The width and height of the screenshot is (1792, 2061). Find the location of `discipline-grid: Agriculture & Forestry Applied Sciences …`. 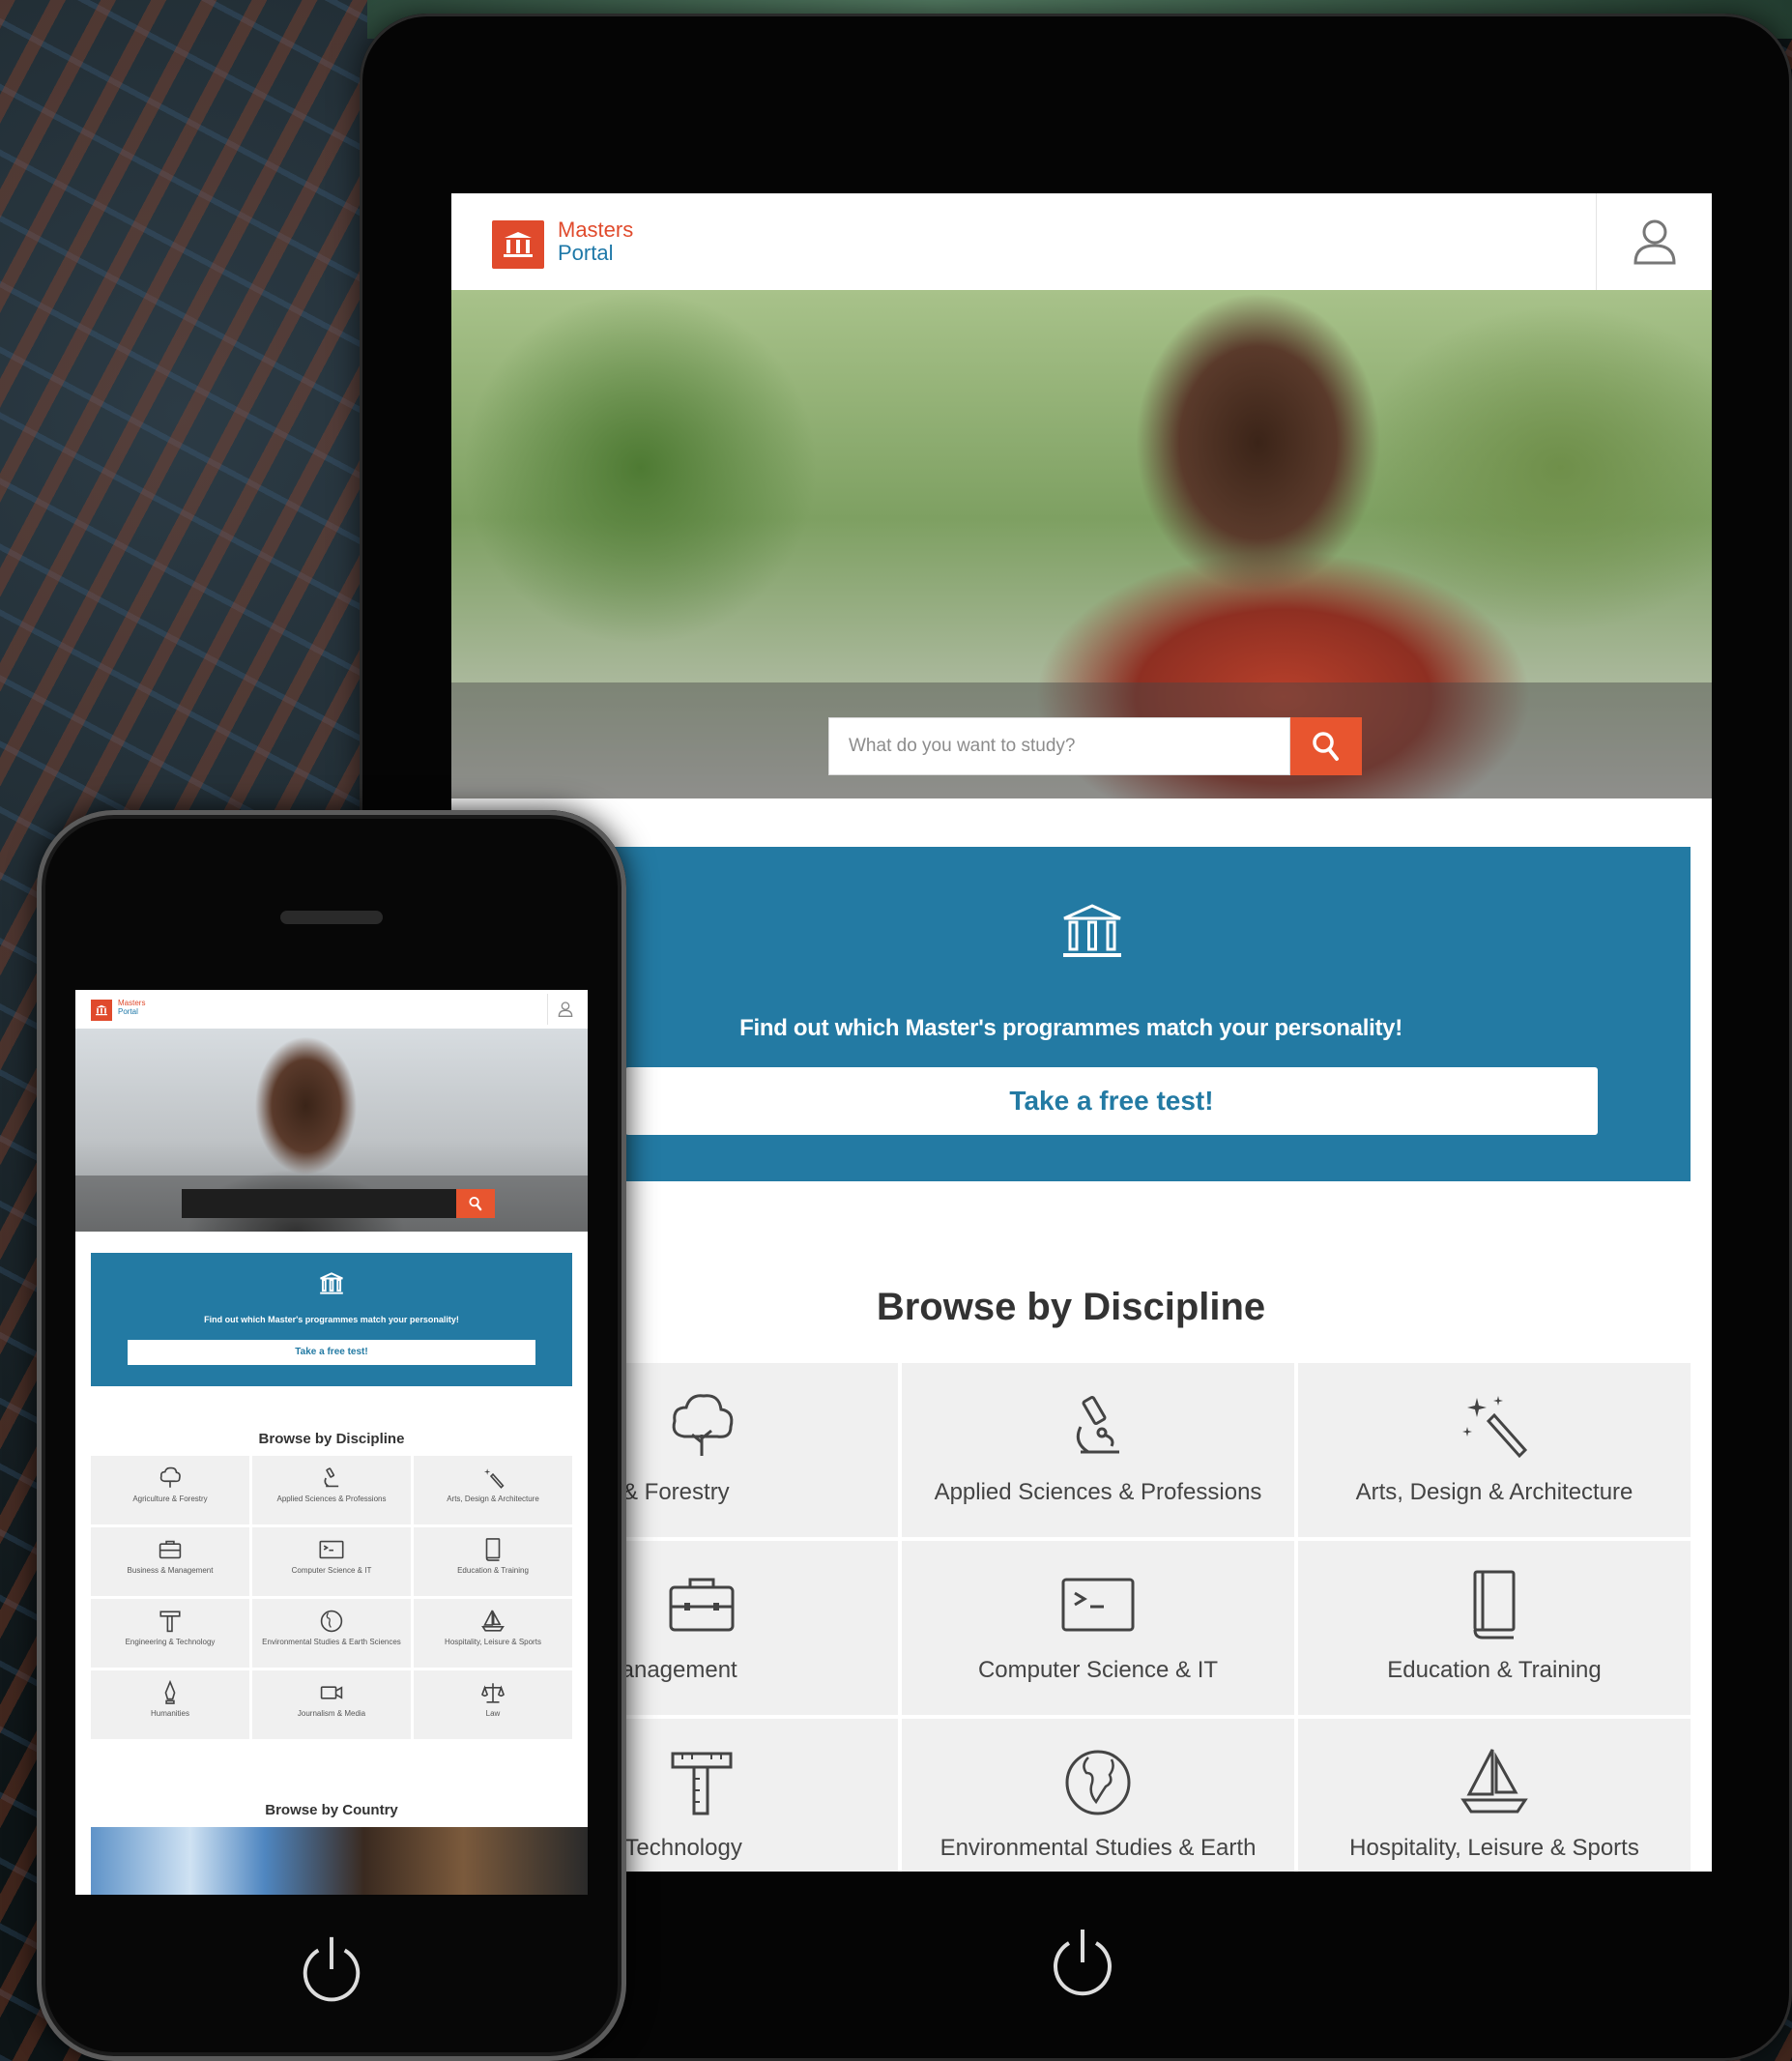

discipline-grid: Agriculture & Forestry Applied Sciences … is located at coordinates (331, 1597).